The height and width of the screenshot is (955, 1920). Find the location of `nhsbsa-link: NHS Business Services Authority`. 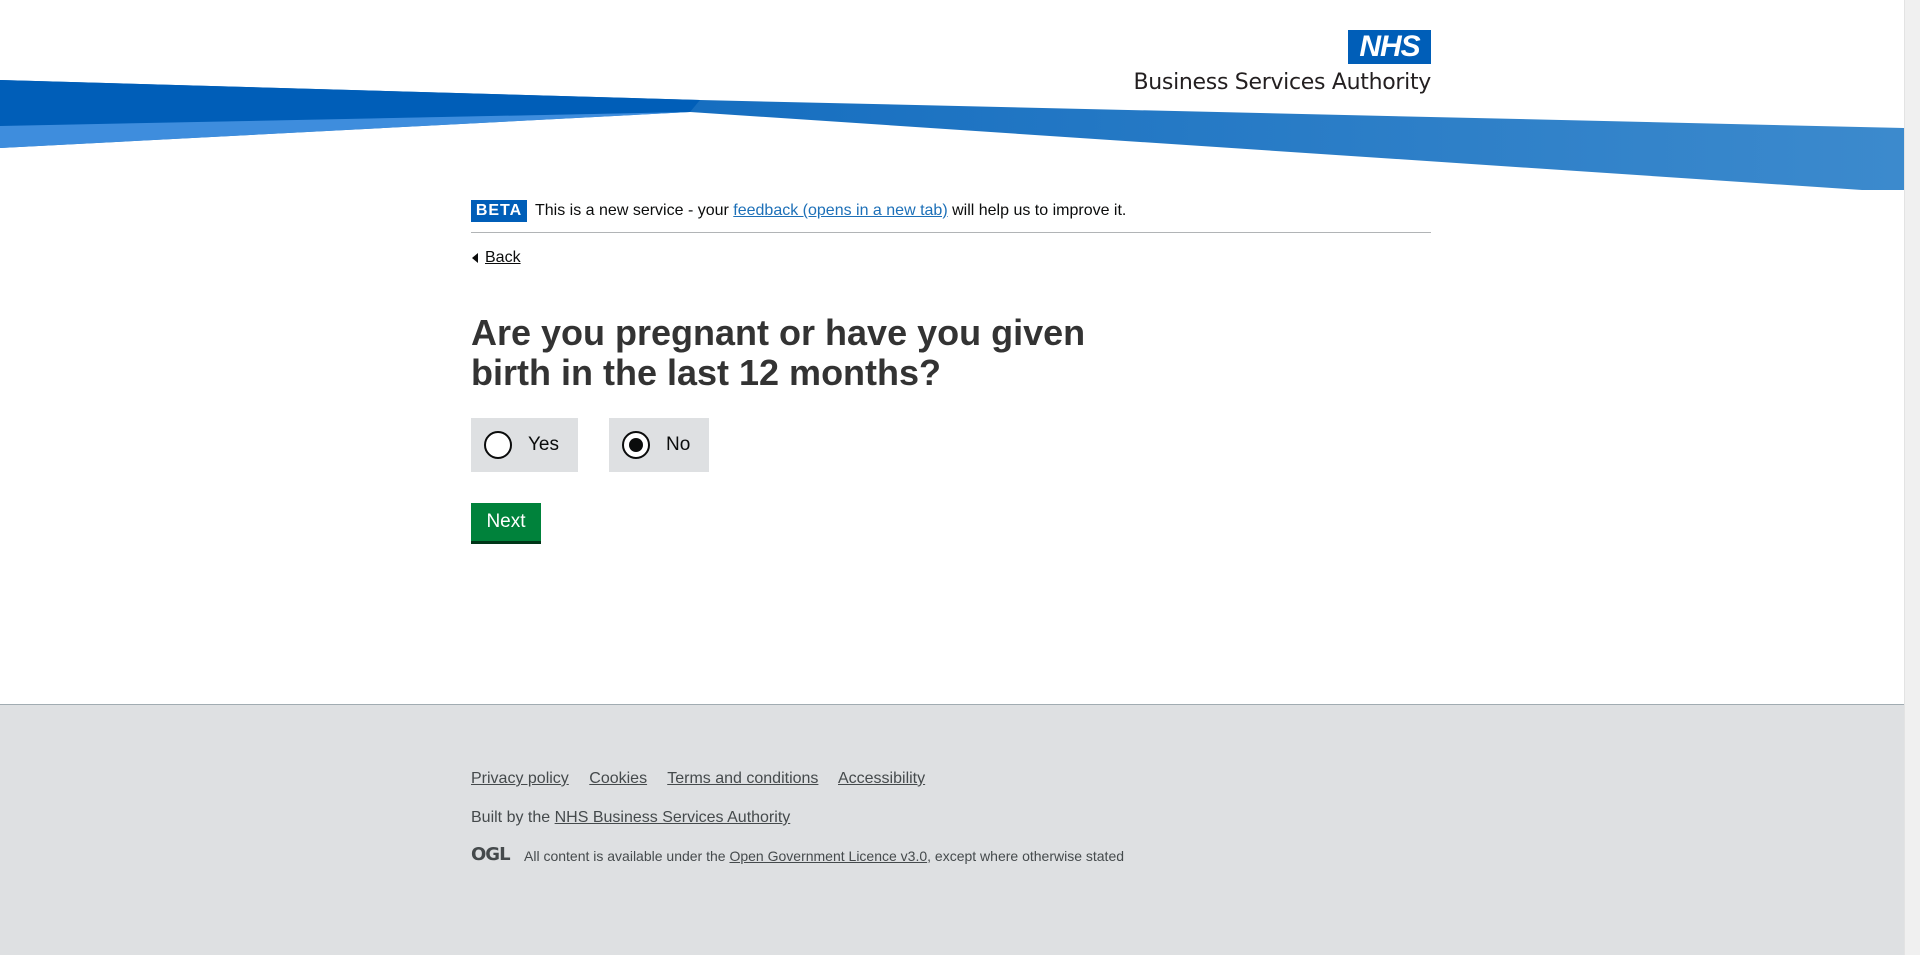

nhsbsa-link: NHS Business Services Authority is located at coordinates (673, 817).